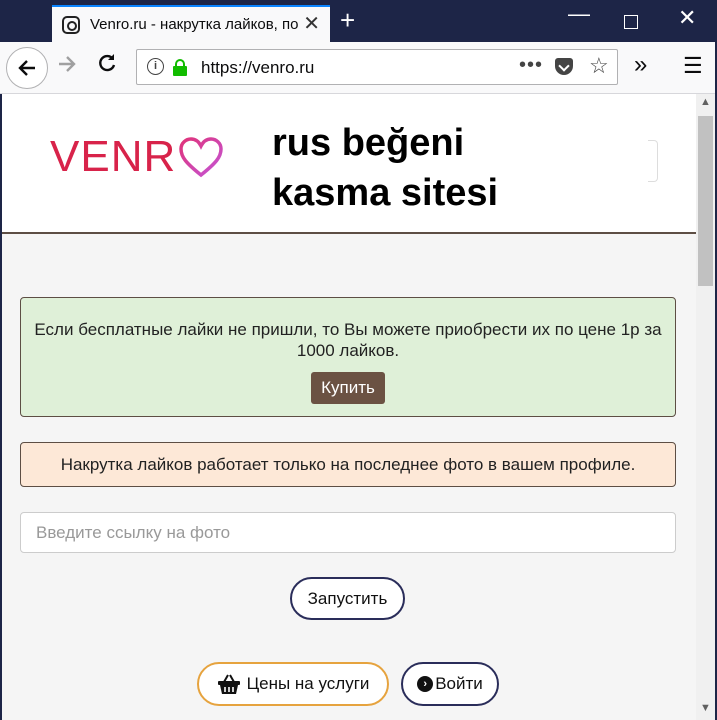 The height and width of the screenshot is (720, 717). What do you see at coordinates (71, 24) in the screenshot?
I see `instagram-favicon-icon` at bounding box center [71, 24].